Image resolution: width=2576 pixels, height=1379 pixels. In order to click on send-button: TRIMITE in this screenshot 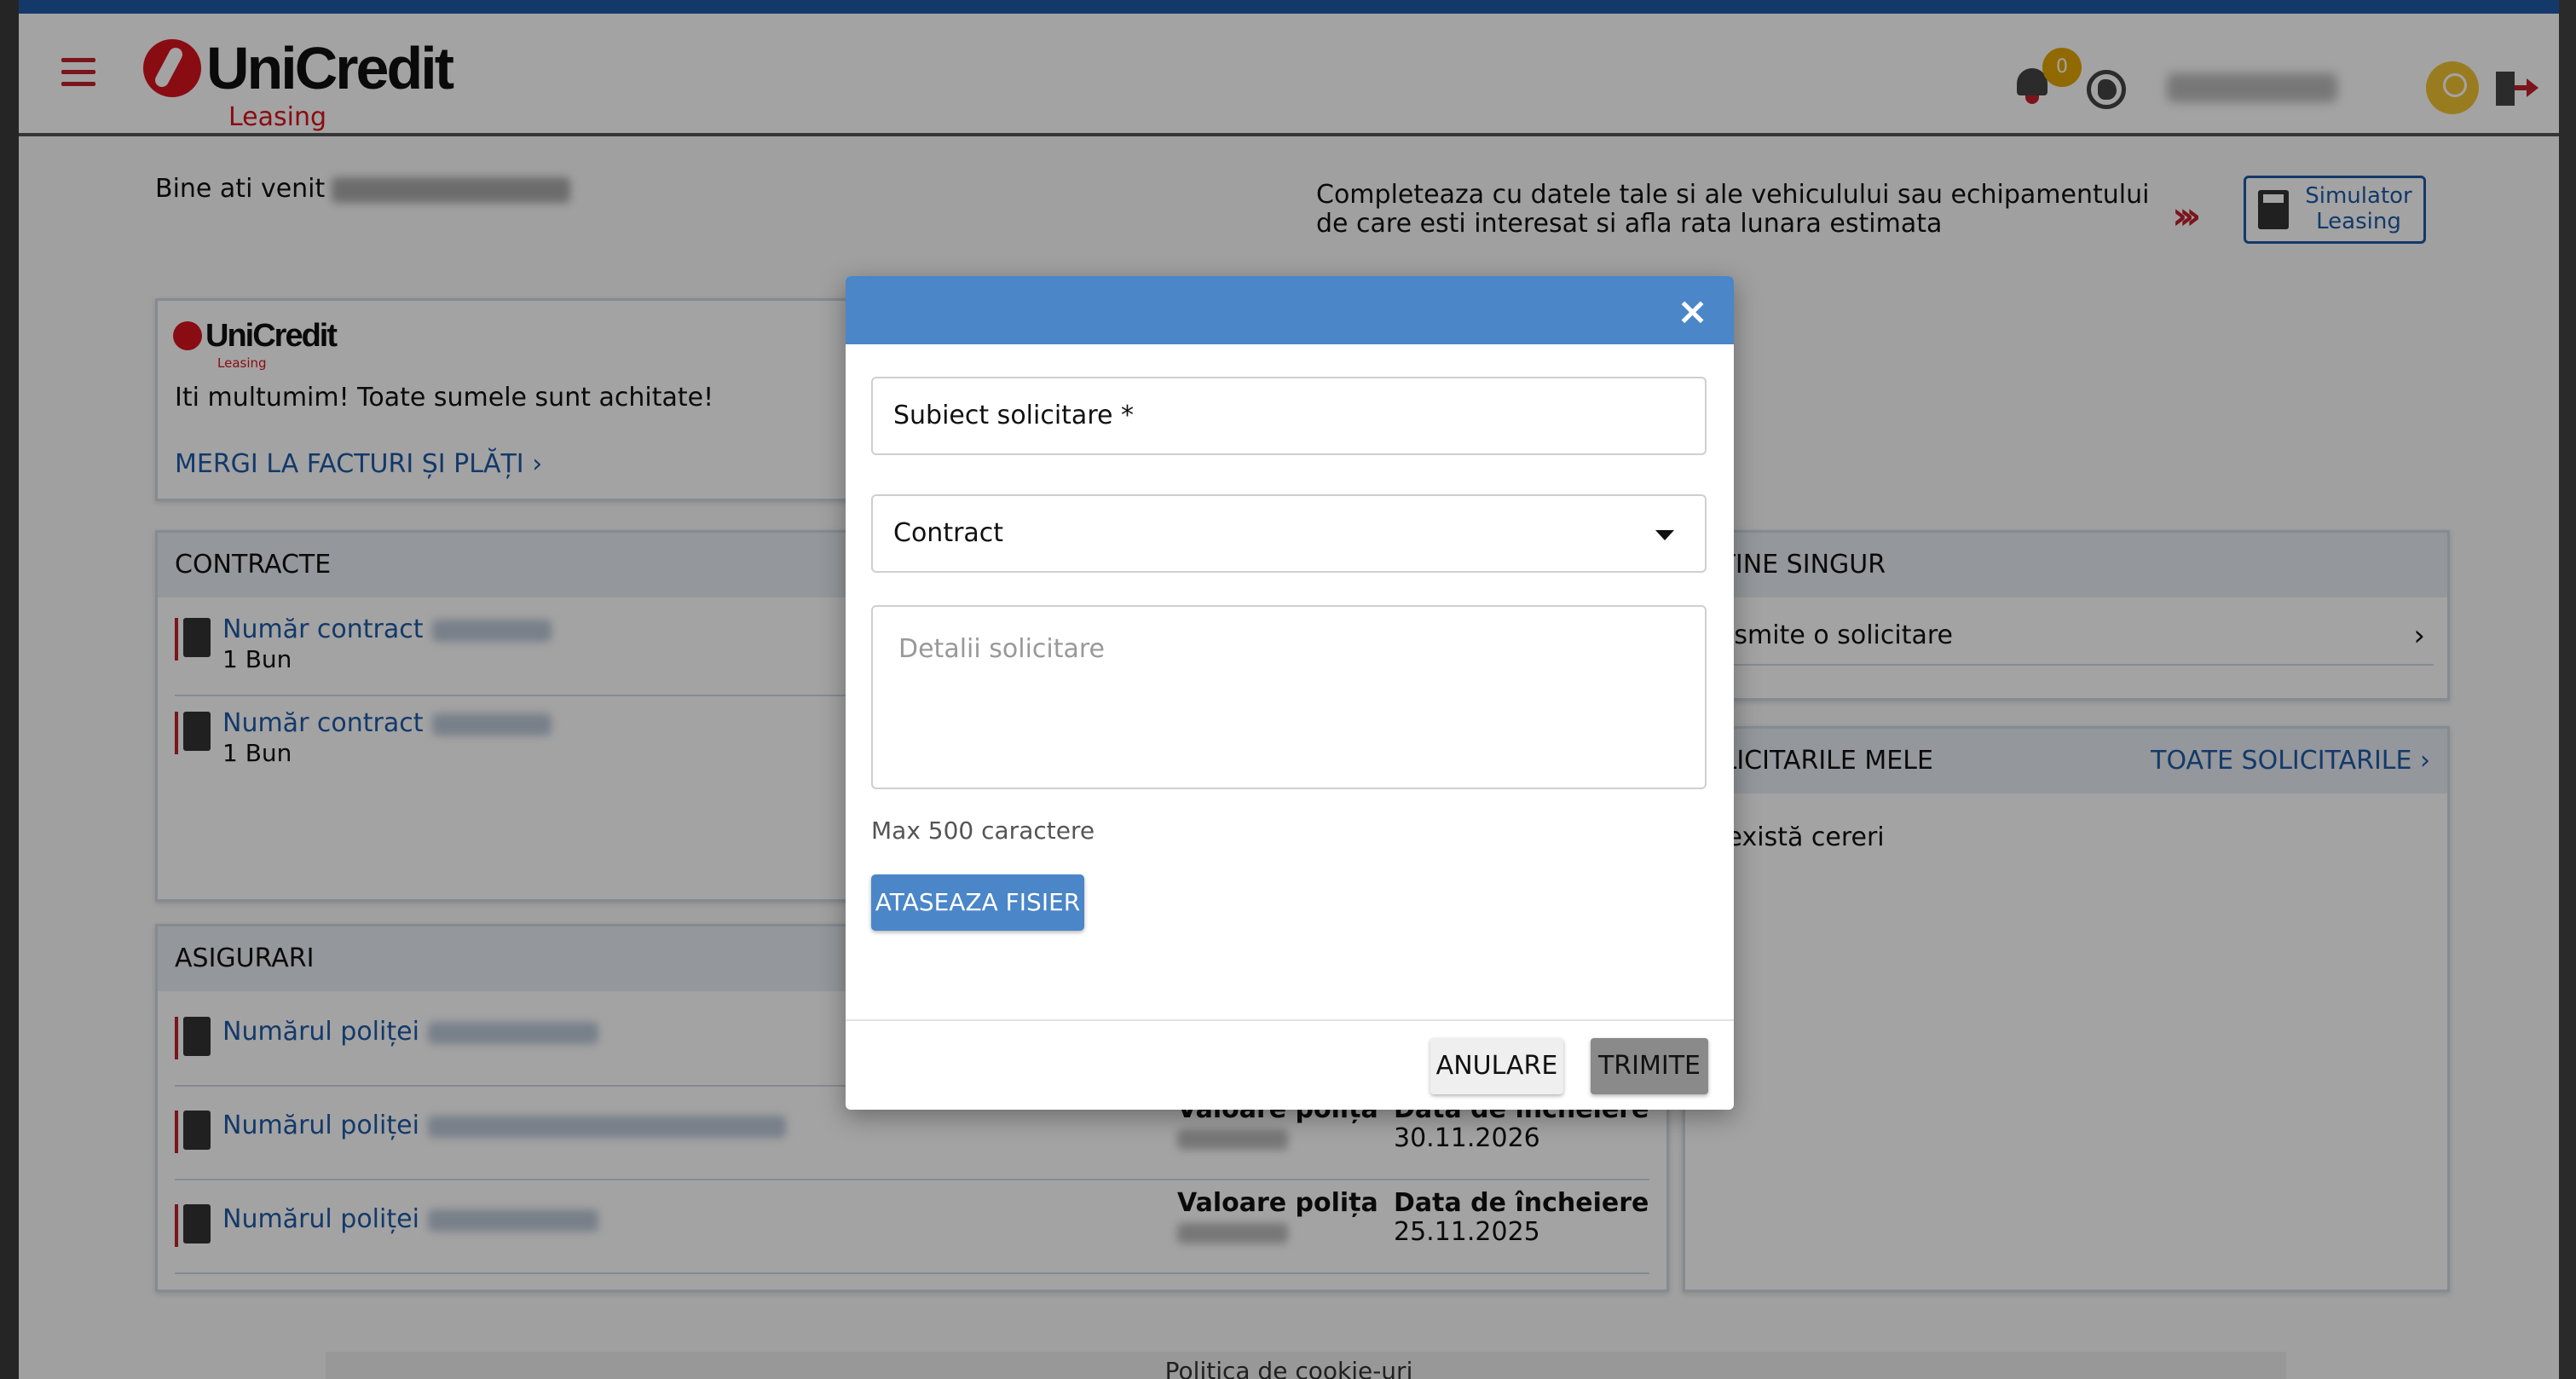, I will do `click(1649, 1066)`.